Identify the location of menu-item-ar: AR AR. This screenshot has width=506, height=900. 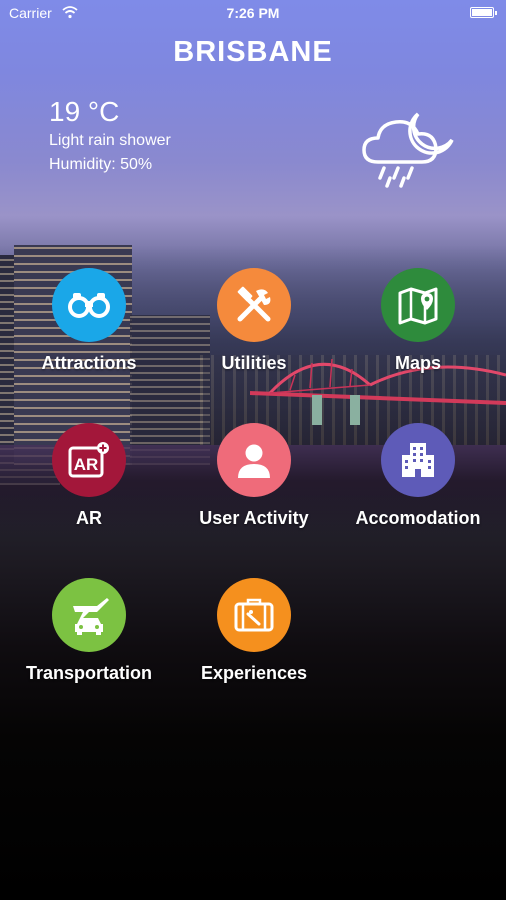
(89, 476).